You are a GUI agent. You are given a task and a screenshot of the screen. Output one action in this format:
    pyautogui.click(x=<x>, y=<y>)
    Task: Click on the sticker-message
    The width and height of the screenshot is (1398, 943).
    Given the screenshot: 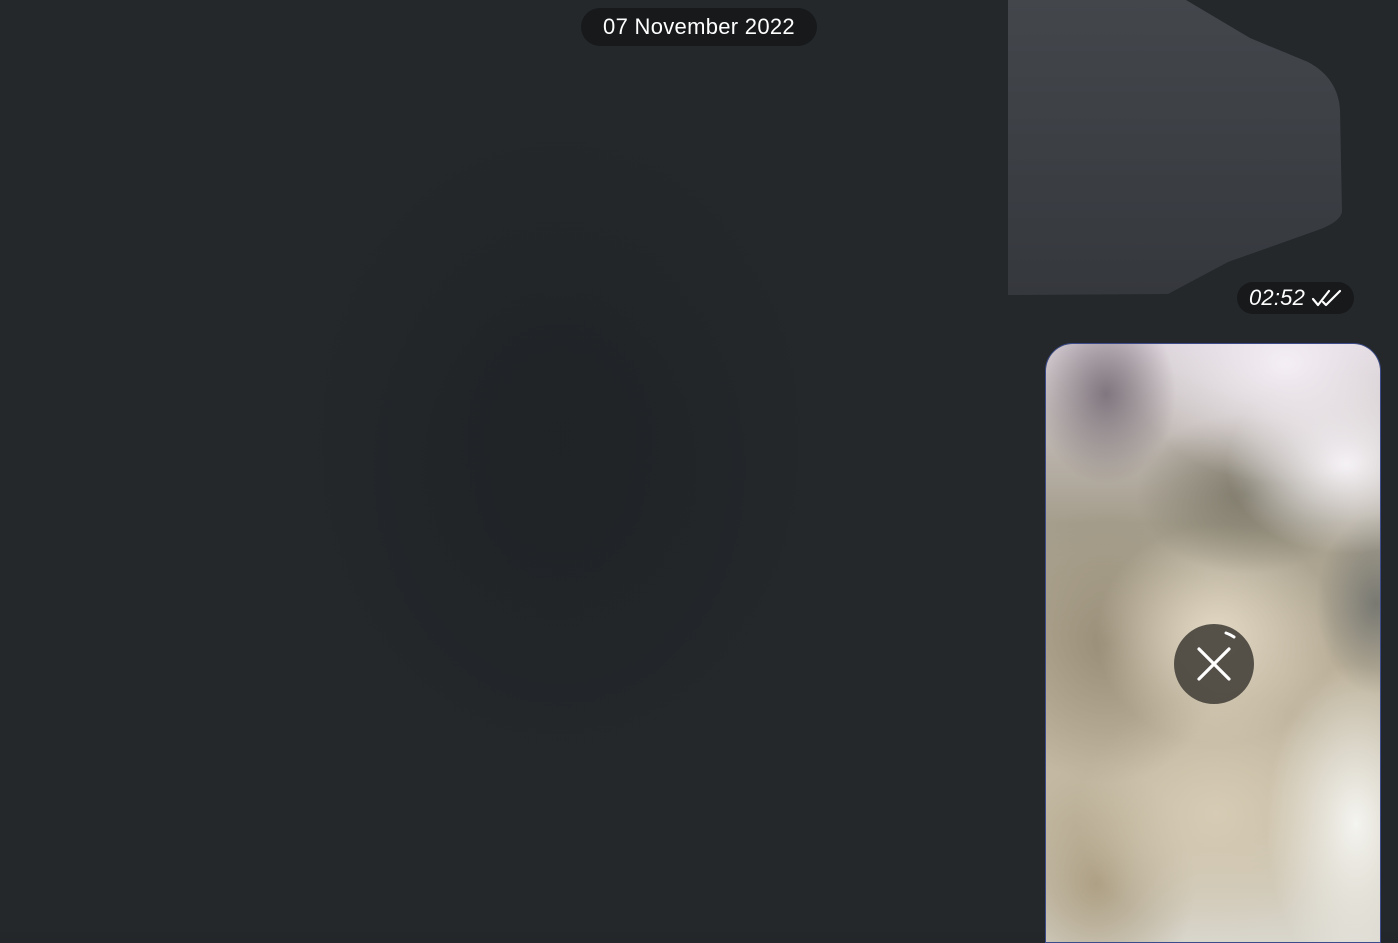 What is the action you would take?
    pyautogui.click(x=1178, y=150)
    